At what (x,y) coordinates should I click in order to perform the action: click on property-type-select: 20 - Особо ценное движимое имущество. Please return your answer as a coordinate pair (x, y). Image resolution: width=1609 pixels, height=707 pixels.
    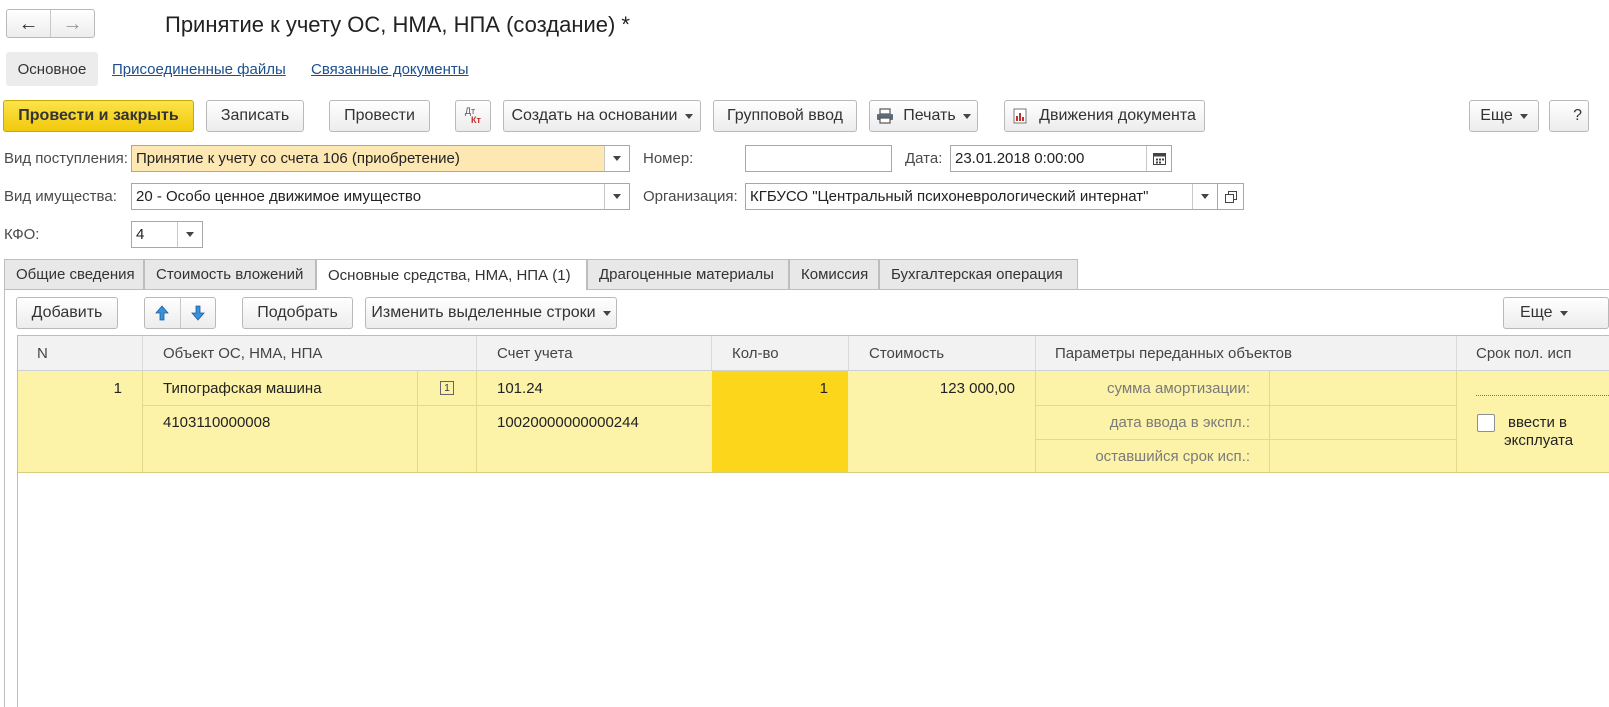
    Looking at the image, I should click on (380, 196).